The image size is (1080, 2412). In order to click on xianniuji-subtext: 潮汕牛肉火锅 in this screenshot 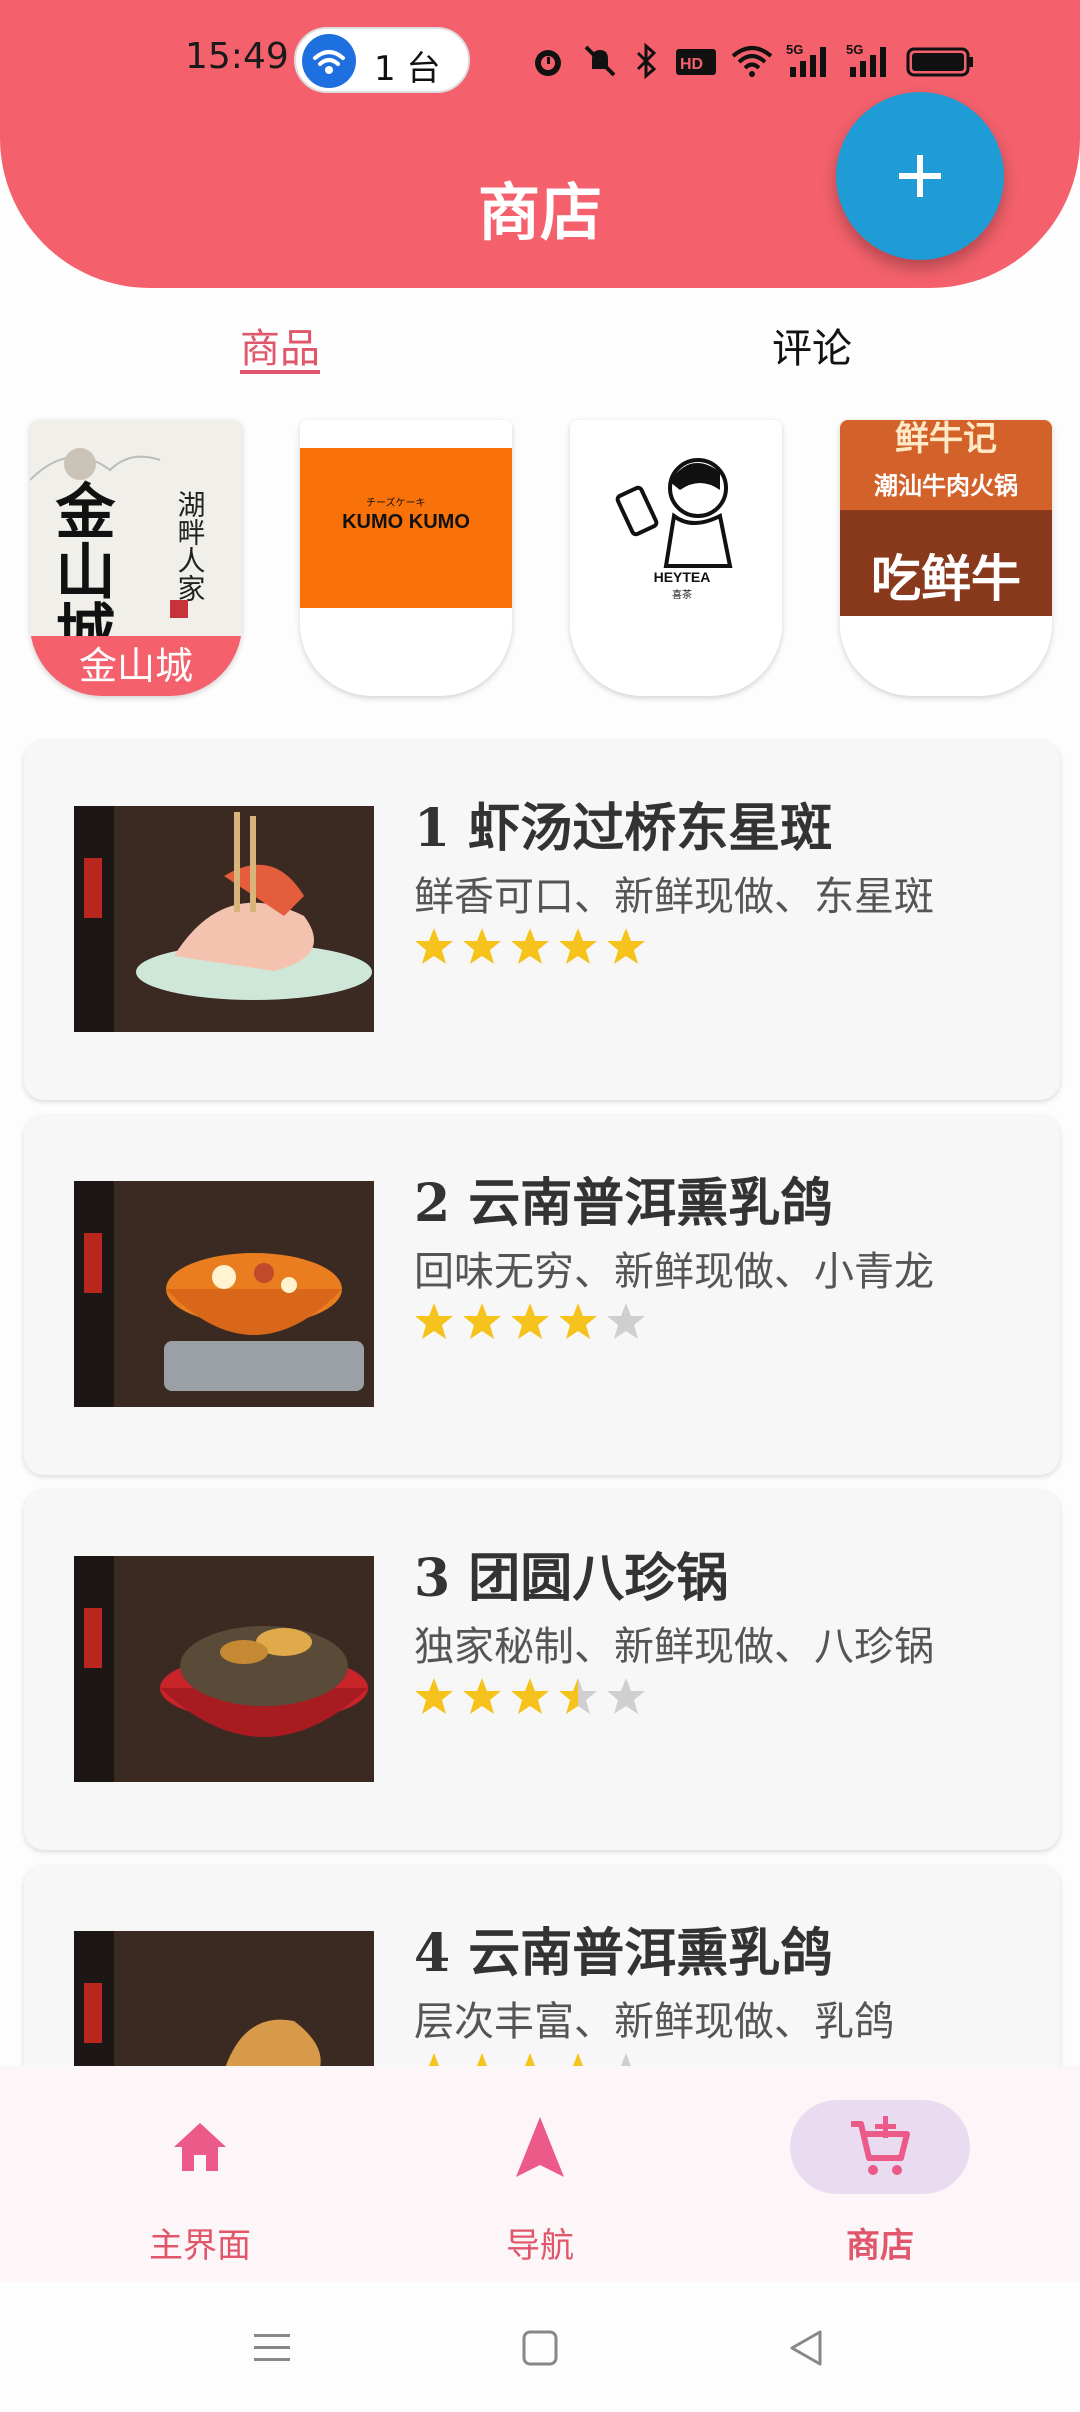, I will do `click(946, 485)`.